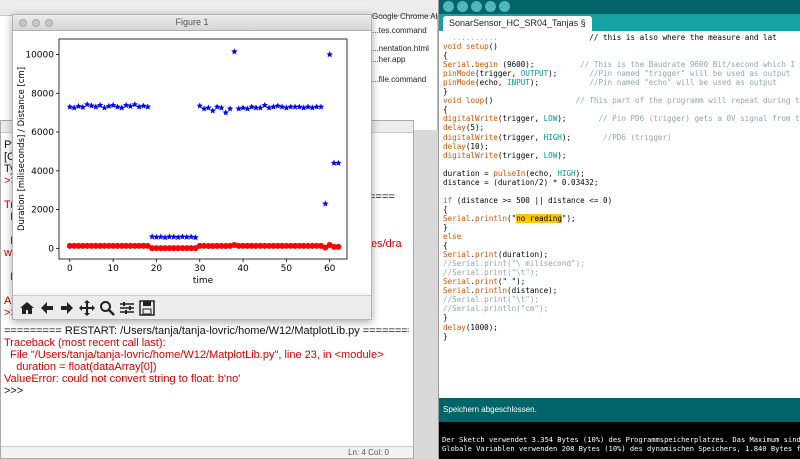 Image resolution: width=800 pixels, height=459 pixels. What do you see at coordinates (47, 308) in the screenshot?
I see `back-arrow-icon` at bounding box center [47, 308].